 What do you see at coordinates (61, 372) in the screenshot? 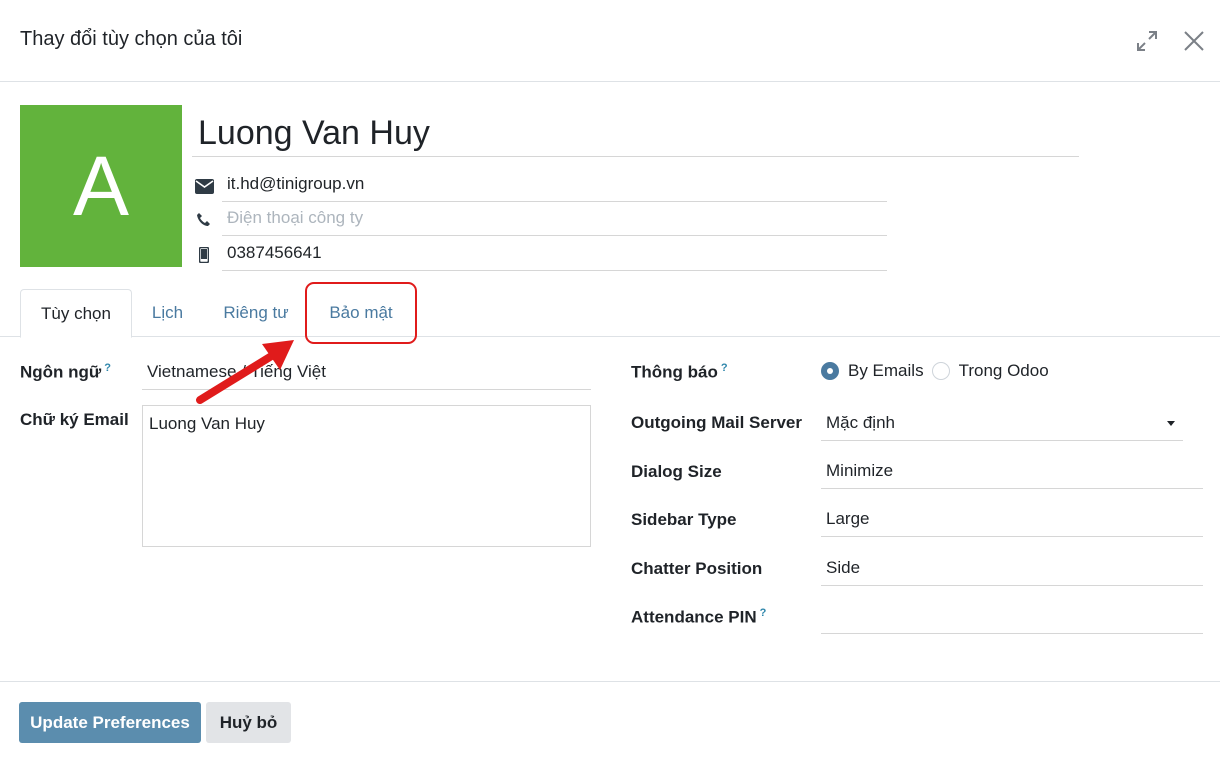
I see `language-label-text: Ngôn ngữ` at bounding box center [61, 372].